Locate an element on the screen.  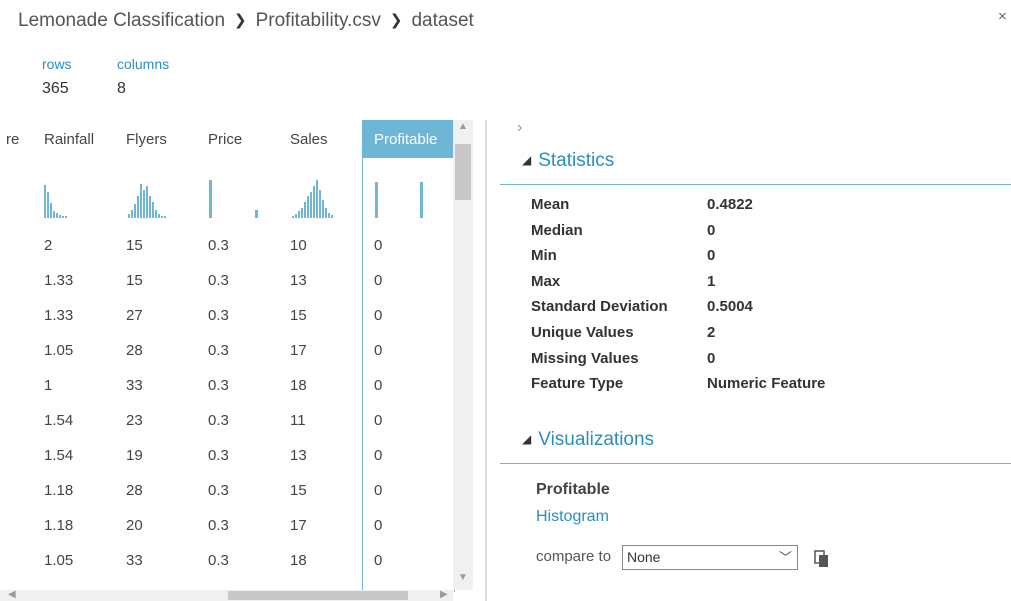
column-header: Price is located at coordinates (225, 139).